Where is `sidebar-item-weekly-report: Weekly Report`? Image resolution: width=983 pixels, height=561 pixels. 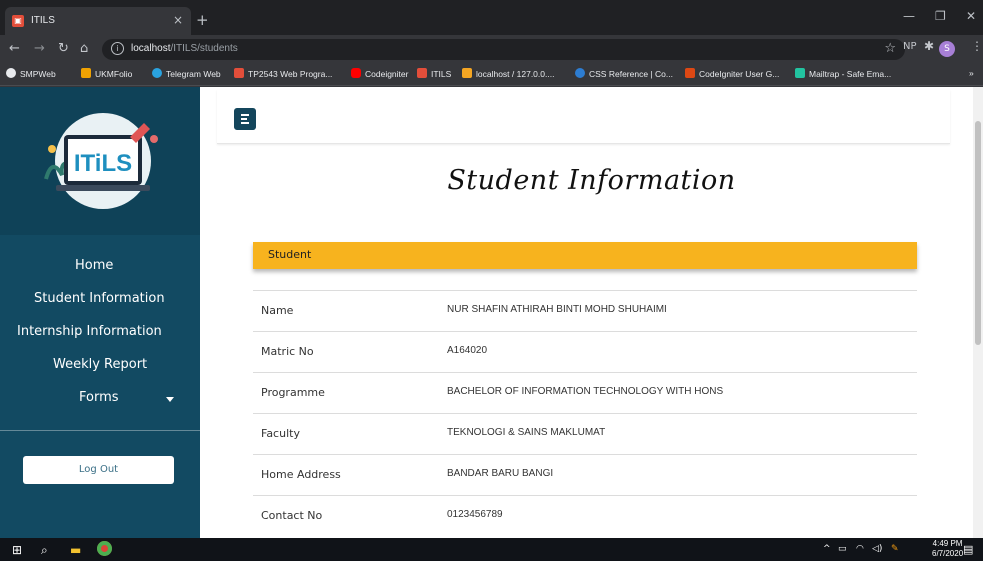 sidebar-item-weekly-report: Weekly Report is located at coordinates (100, 364).